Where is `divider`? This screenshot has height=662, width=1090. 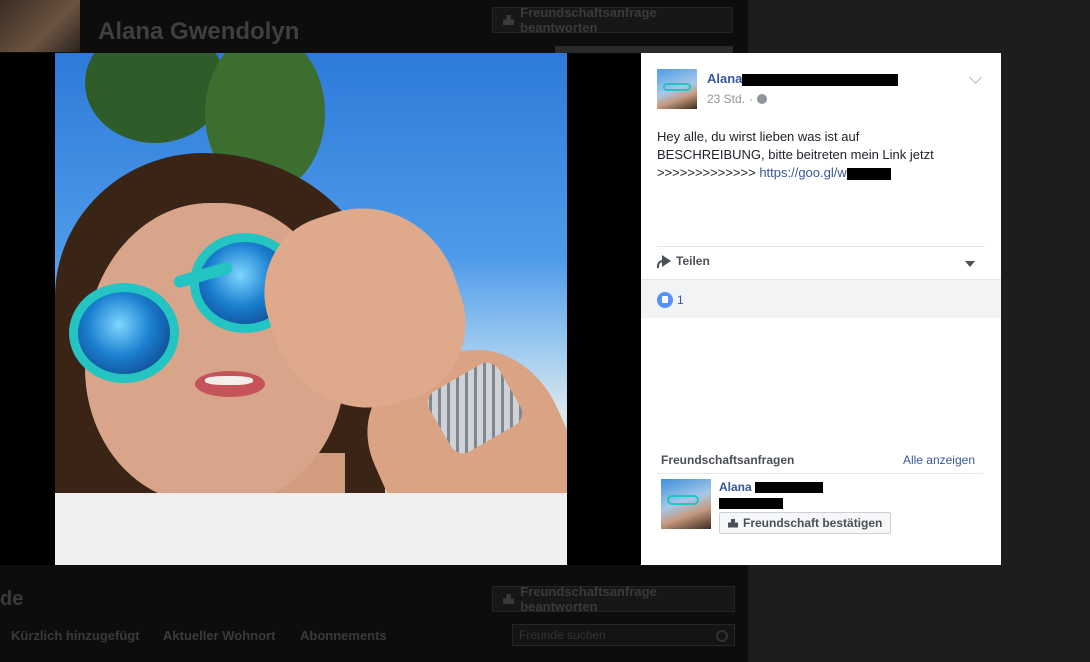
divider is located at coordinates (820, 473).